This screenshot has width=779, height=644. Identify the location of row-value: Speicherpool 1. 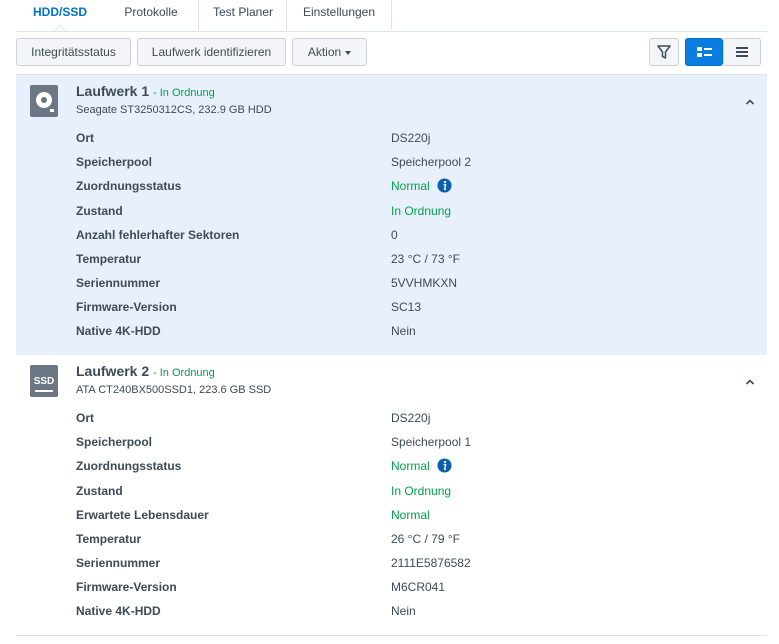
(431, 442).